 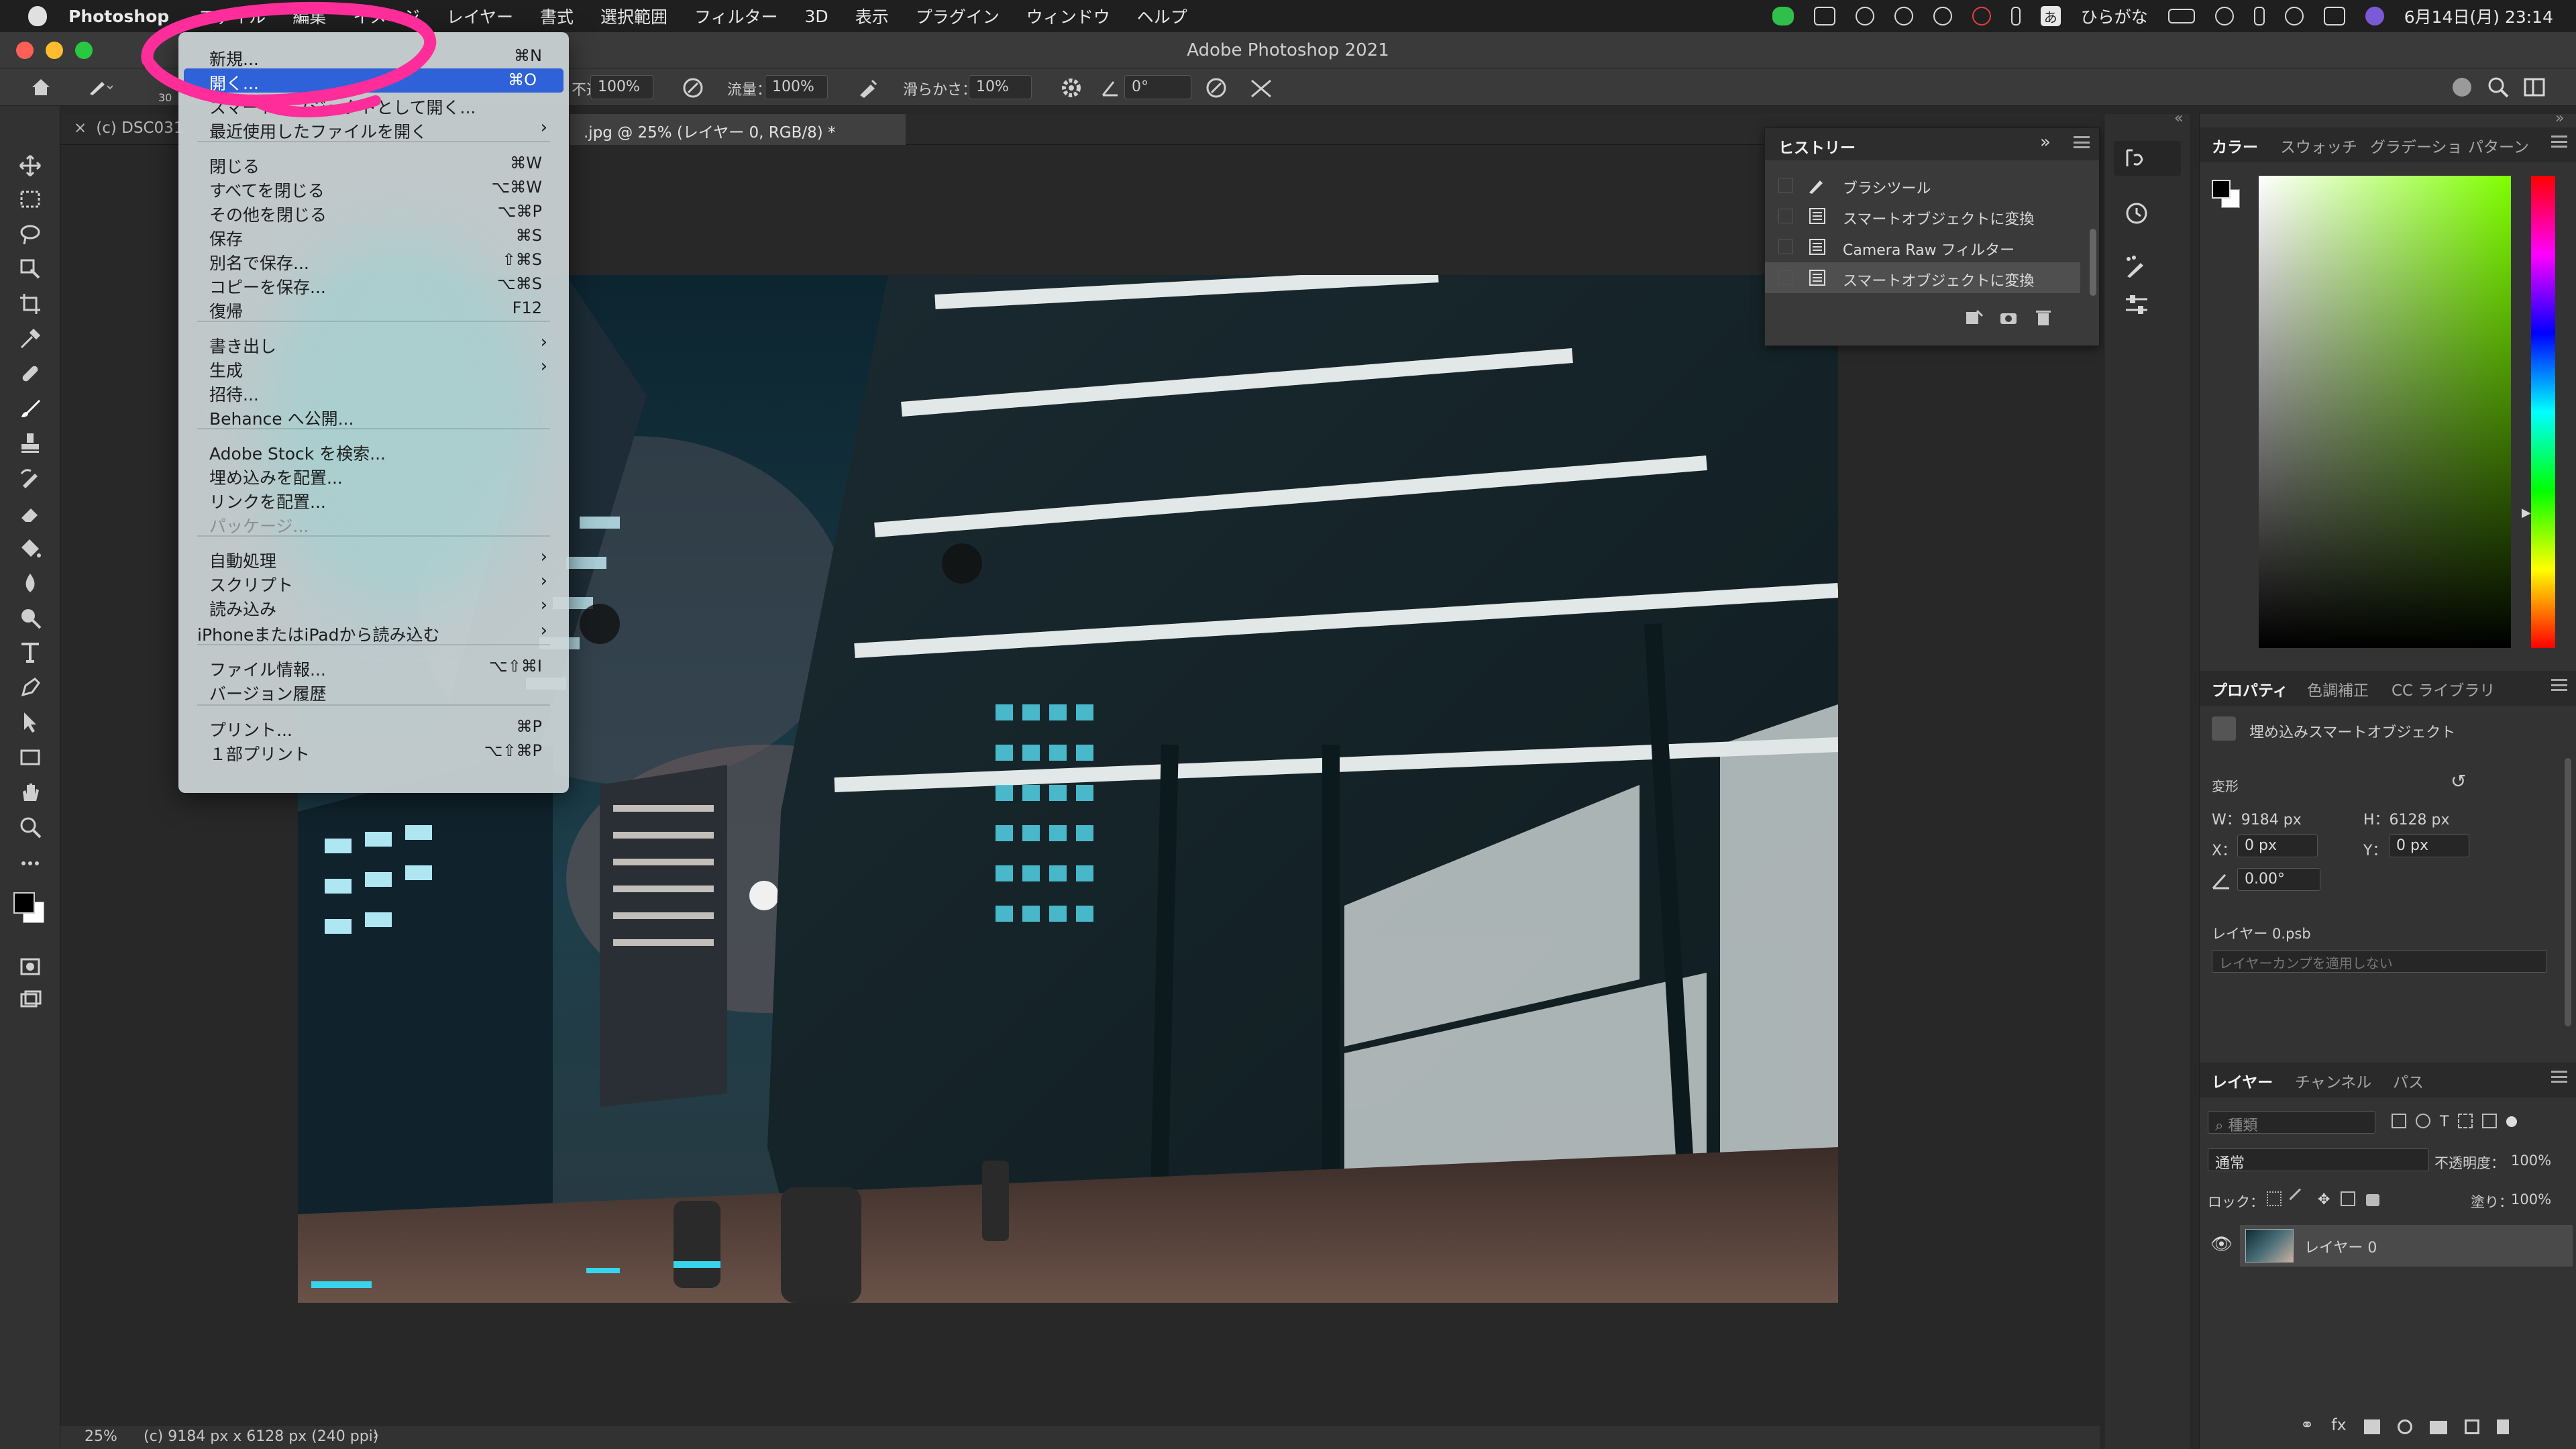 I want to click on menu-item: 書き出し ›, so click(x=373, y=343).